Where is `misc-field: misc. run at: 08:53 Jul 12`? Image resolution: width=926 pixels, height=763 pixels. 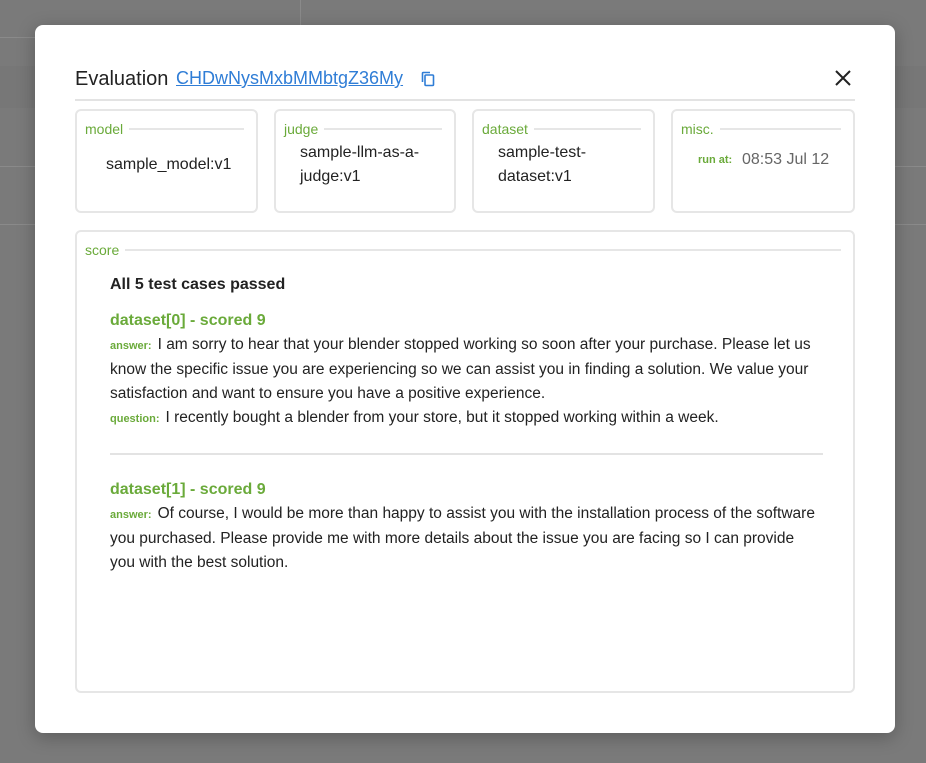 misc-field: misc. run at: 08:53 Jul 12 is located at coordinates (763, 161).